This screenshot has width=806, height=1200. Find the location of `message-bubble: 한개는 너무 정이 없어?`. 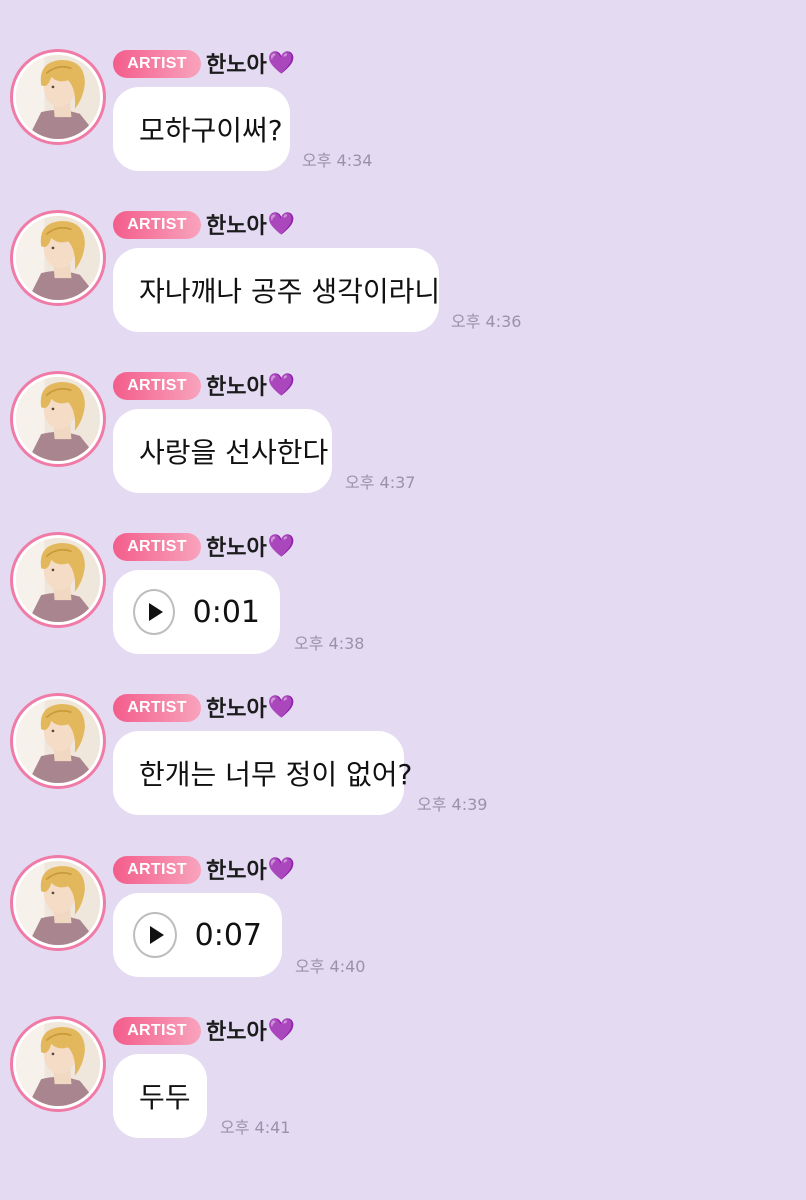

message-bubble: 한개는 너무 정이 없어? is located at coordinates (262, 773).